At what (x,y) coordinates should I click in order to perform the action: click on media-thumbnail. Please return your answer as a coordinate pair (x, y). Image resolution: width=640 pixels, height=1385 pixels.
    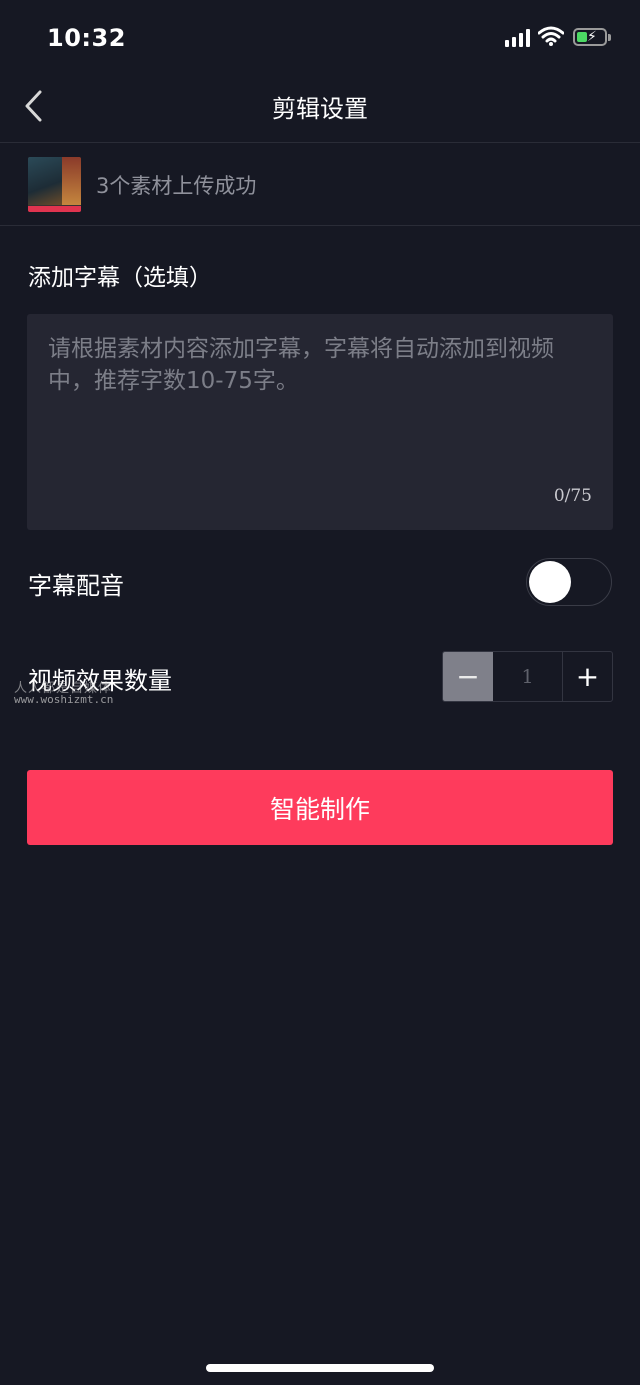
    Looking at the image, I should click on (54, 184).